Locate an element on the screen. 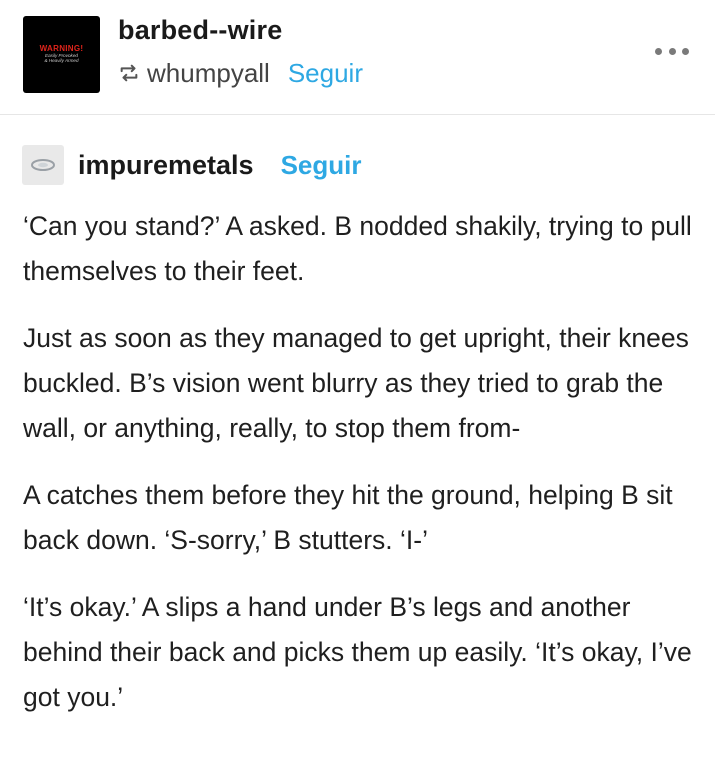  reblog-icon is located at coordinates (129, 73).